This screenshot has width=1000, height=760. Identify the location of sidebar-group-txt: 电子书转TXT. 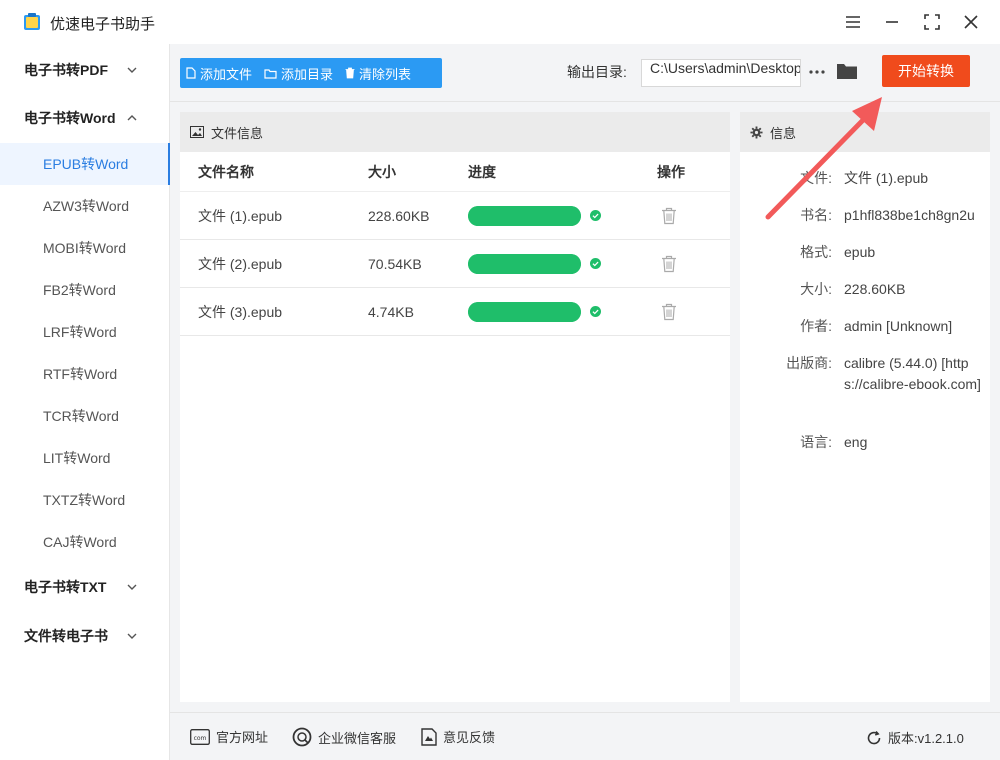
(85, 587).